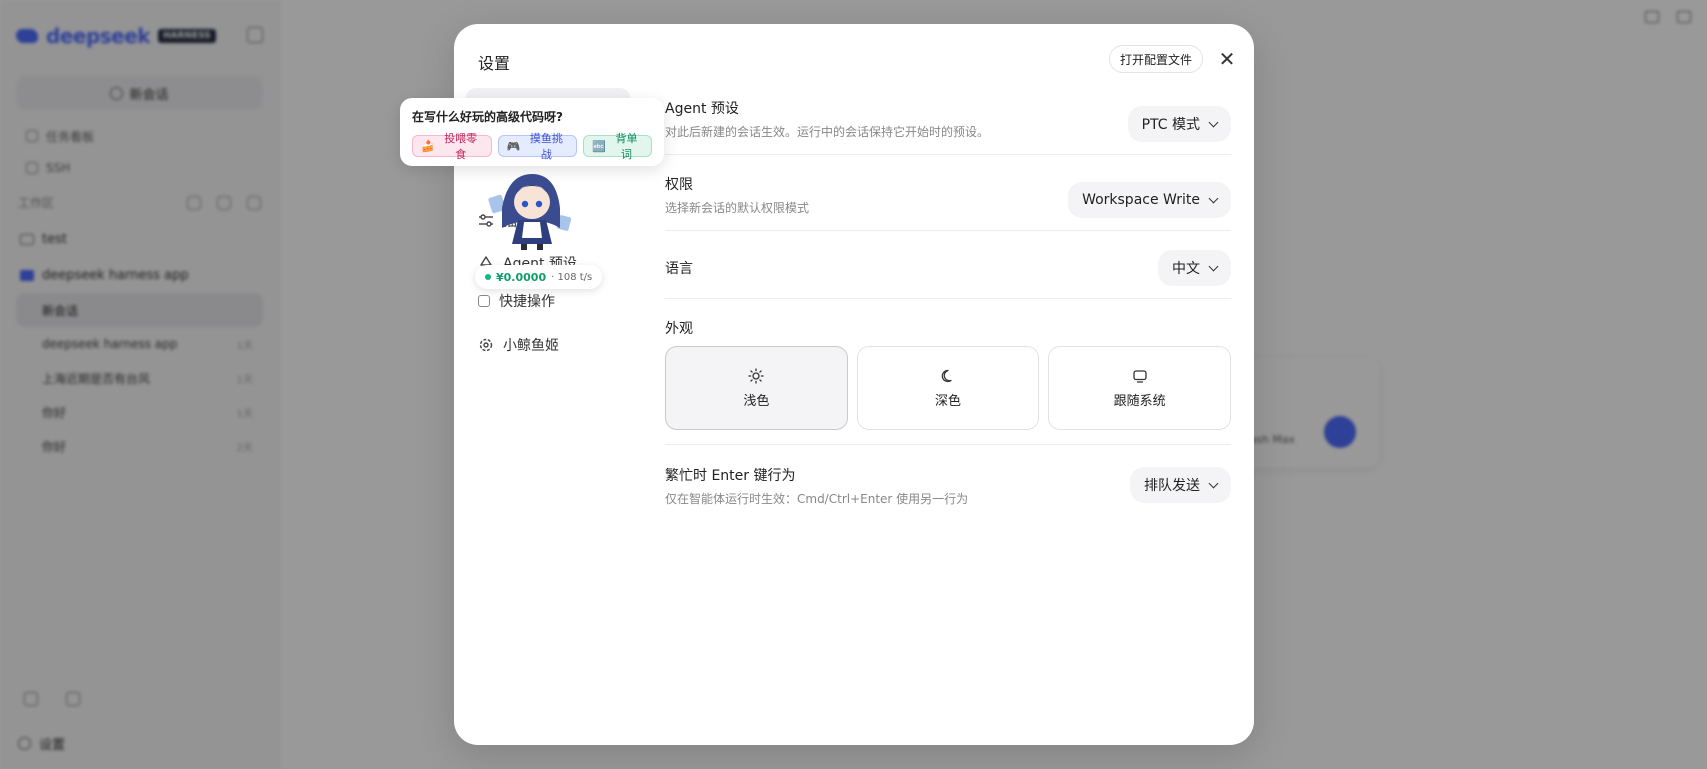  What do you see at coordinates (948, 274) in the screenshot?
I see `setting-language: 语言 中文` at bounding box center [948, 274].